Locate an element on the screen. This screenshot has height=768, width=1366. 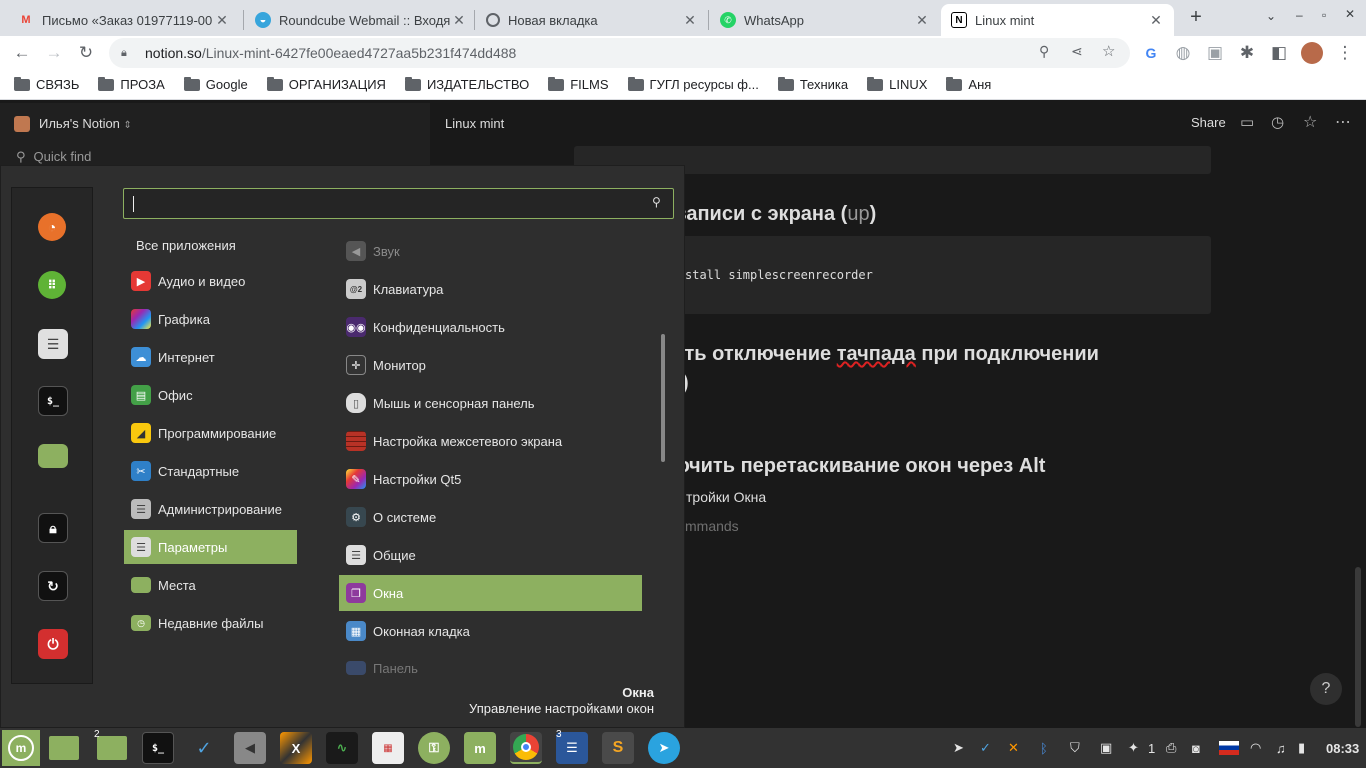
avatar is located at coordinates (1312, 53).